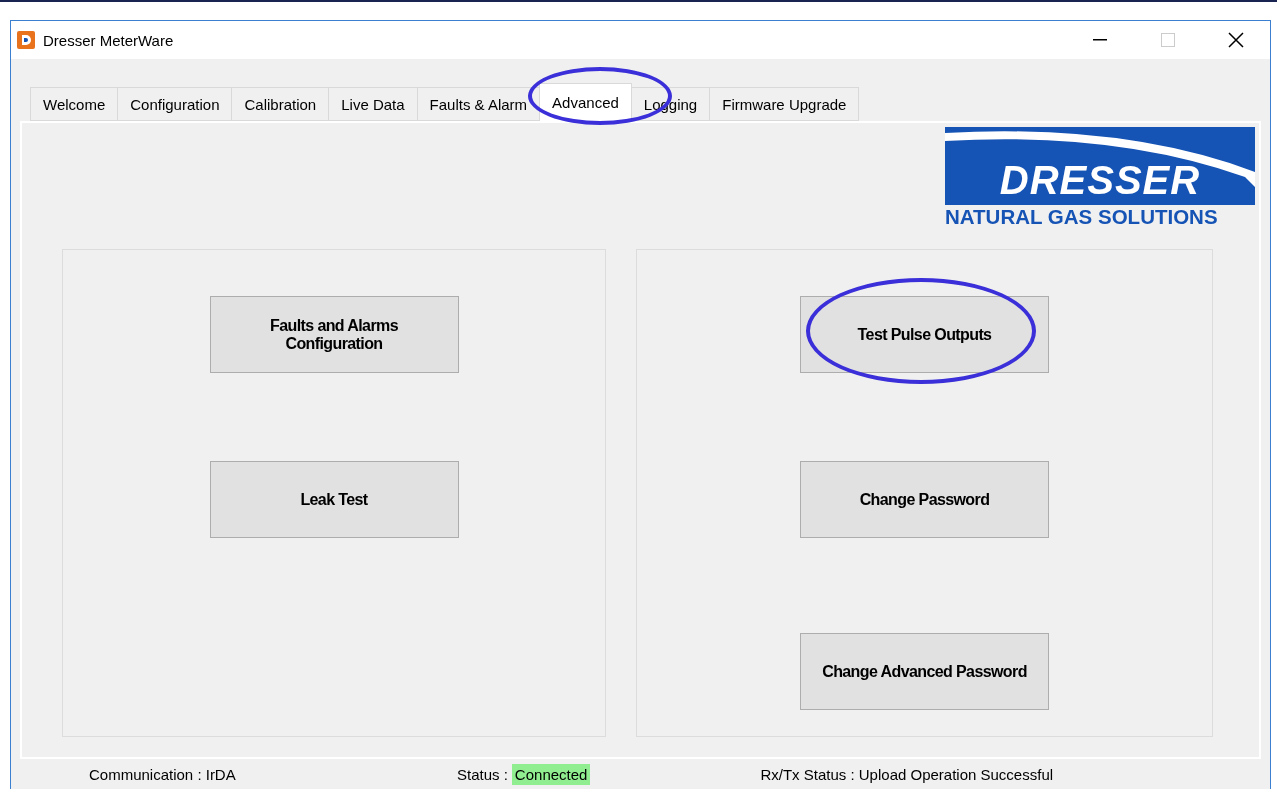 This screenshot has height=791, width=1277. What do you see at coordinates (551, 774) in the screenshot?
I see `connection-status: Connected` at bounding box center [551, 774].